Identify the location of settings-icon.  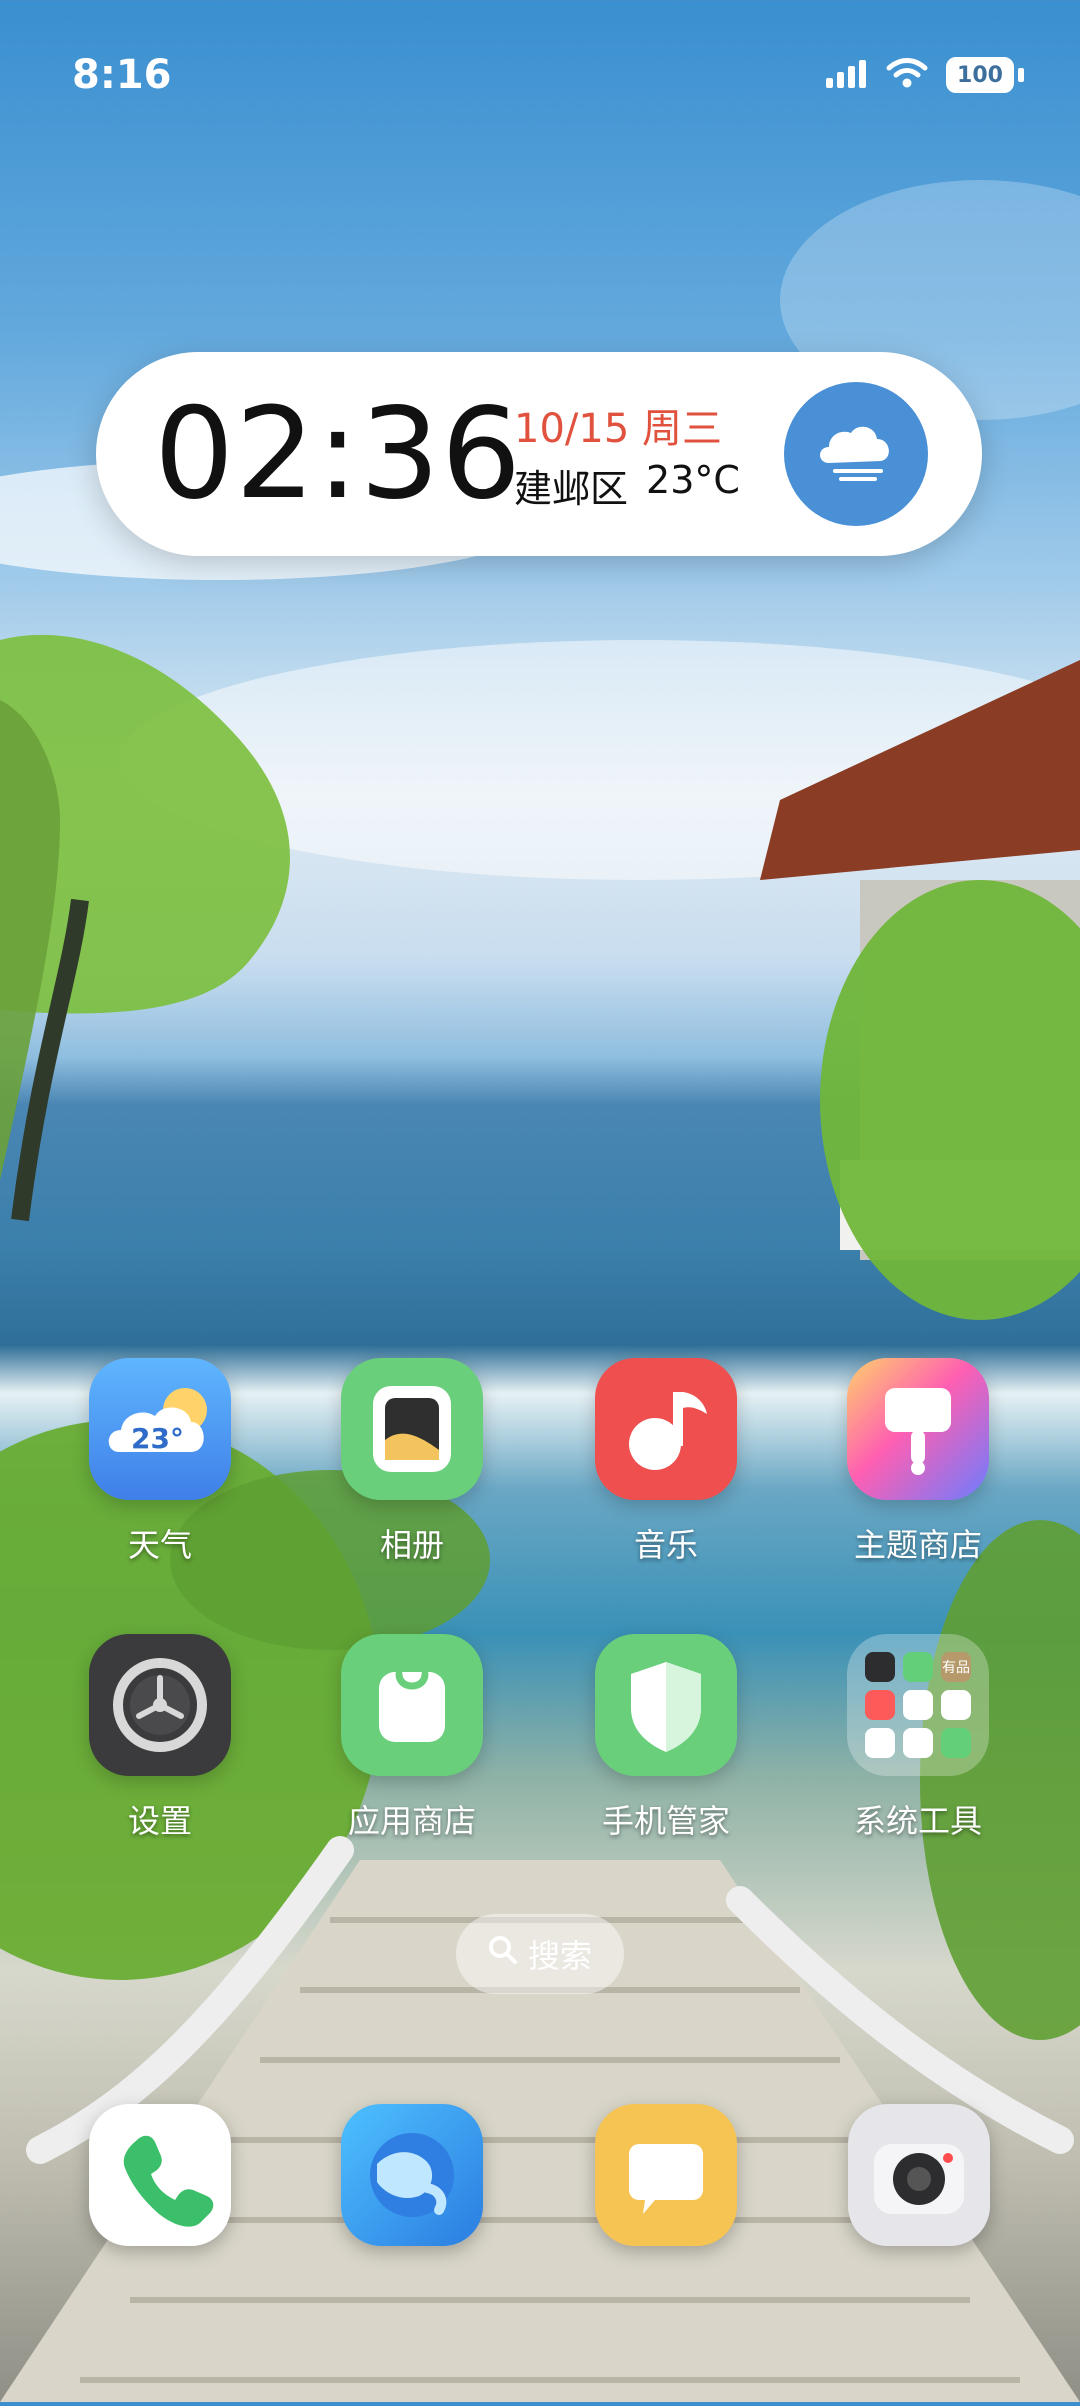
(160, 1705).